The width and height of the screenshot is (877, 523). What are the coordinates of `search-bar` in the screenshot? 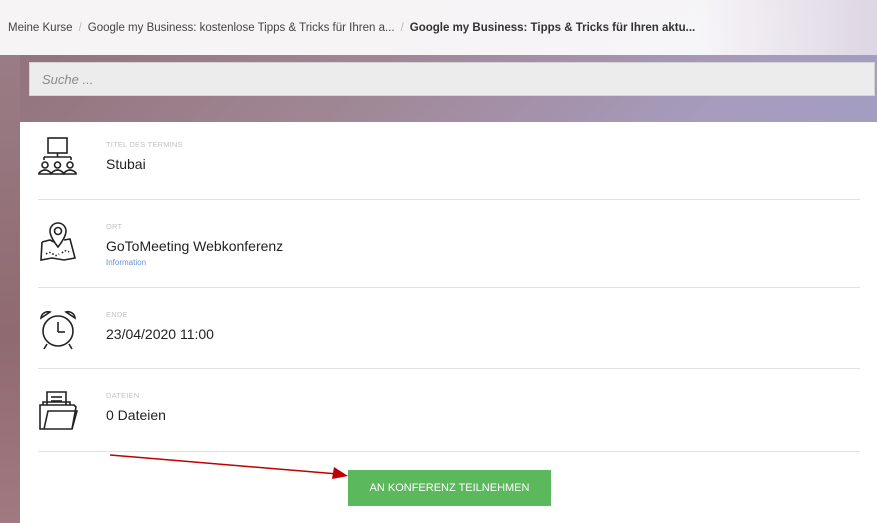 It's located at (452, 79).